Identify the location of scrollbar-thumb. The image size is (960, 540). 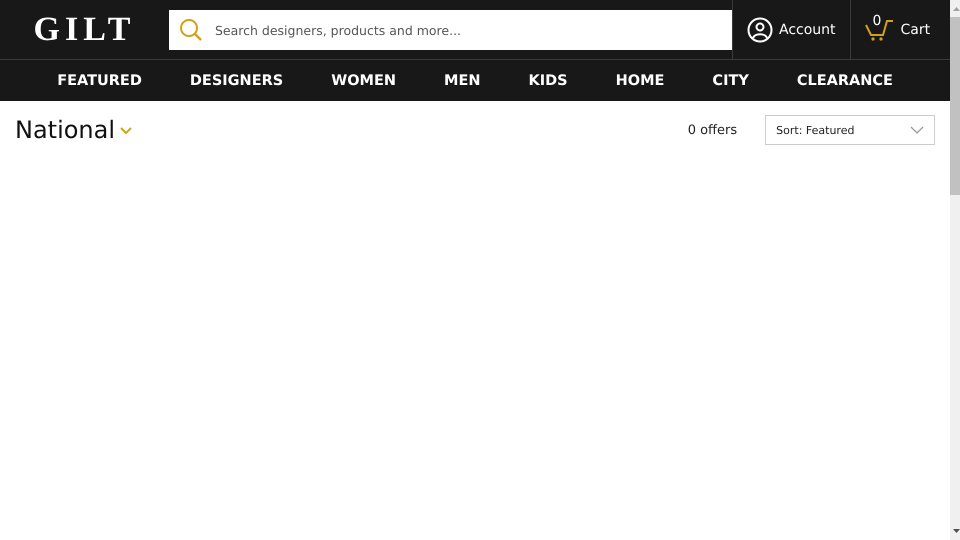
(955, 106).